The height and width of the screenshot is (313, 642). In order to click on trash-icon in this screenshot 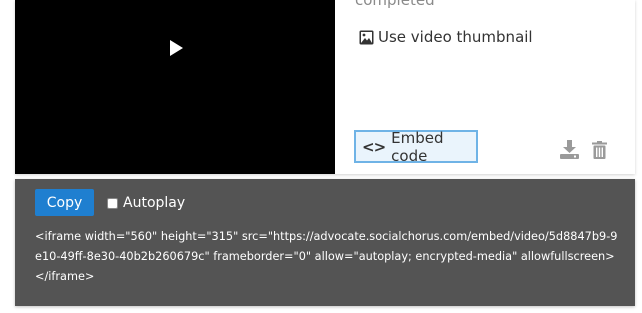, I will do `click(599, 150)`.